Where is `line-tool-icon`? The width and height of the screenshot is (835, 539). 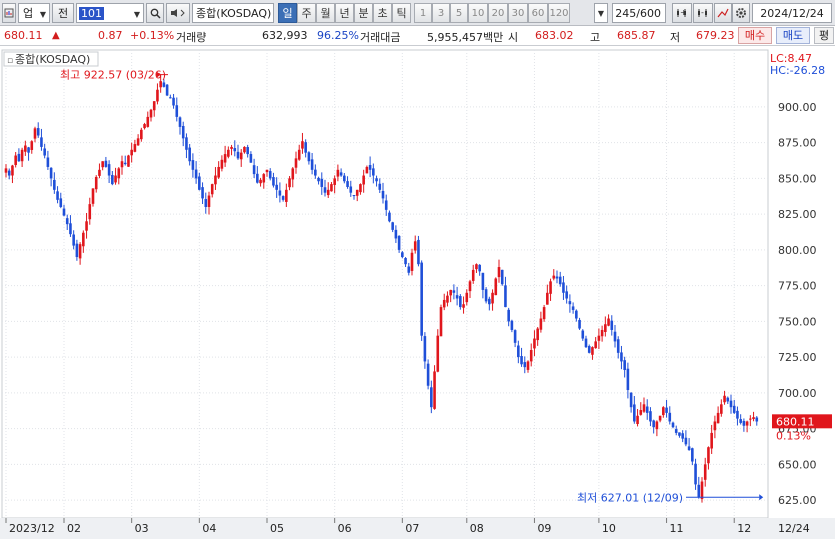 line-tool-icon is located at coordinates (723, 13).